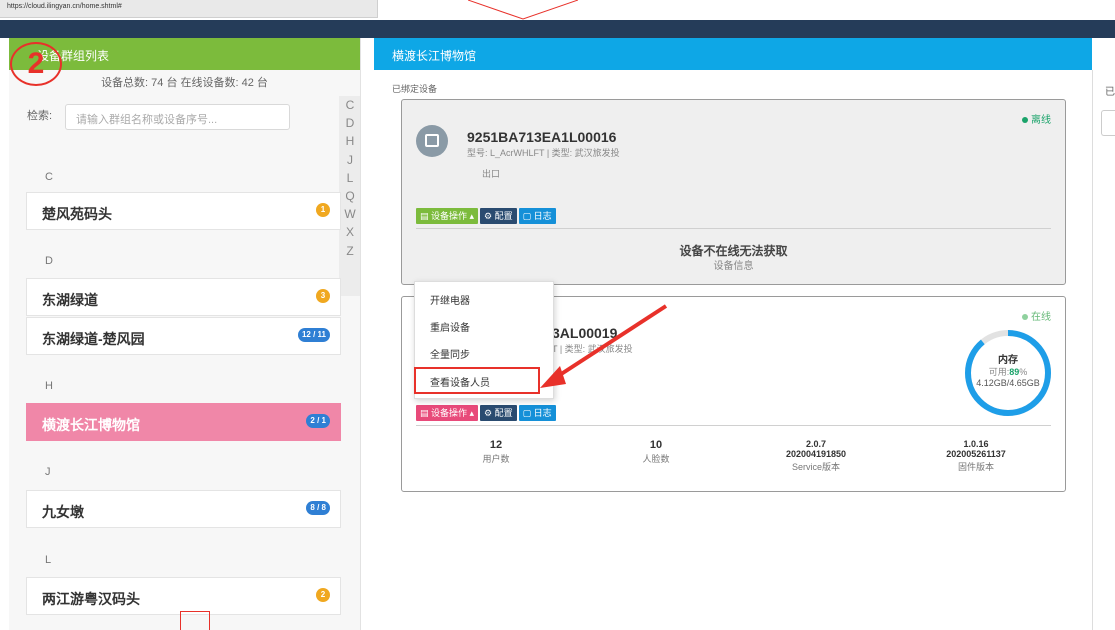  I want to click on section-letter-j: J, so click(48, 472).